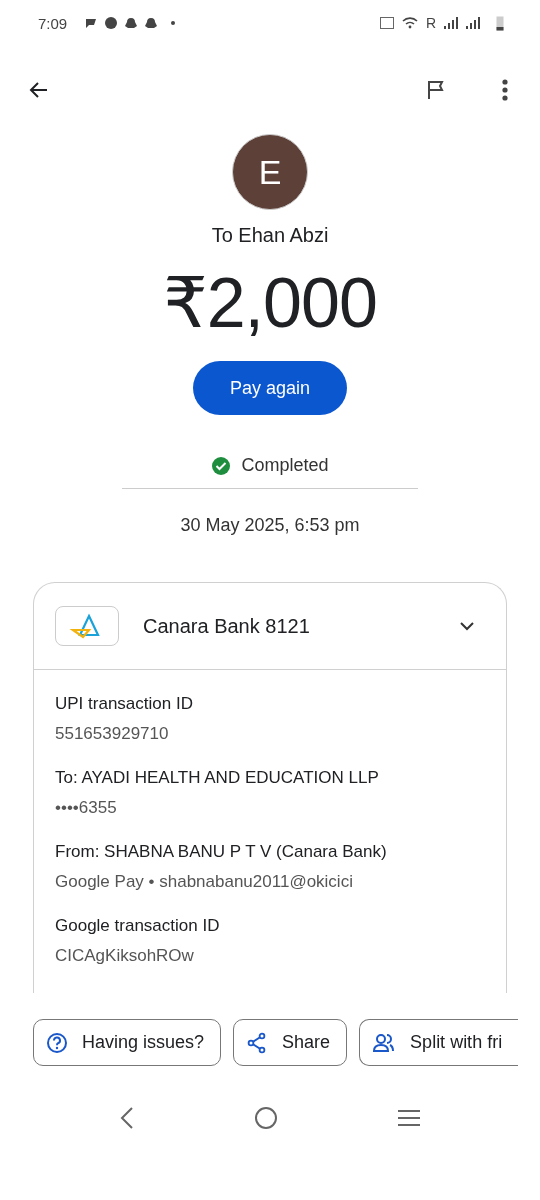 The width and height of the screenshot is (540, 1200). I want to click on bank-account-row: Canara Bank 8121, so click(270, 626).